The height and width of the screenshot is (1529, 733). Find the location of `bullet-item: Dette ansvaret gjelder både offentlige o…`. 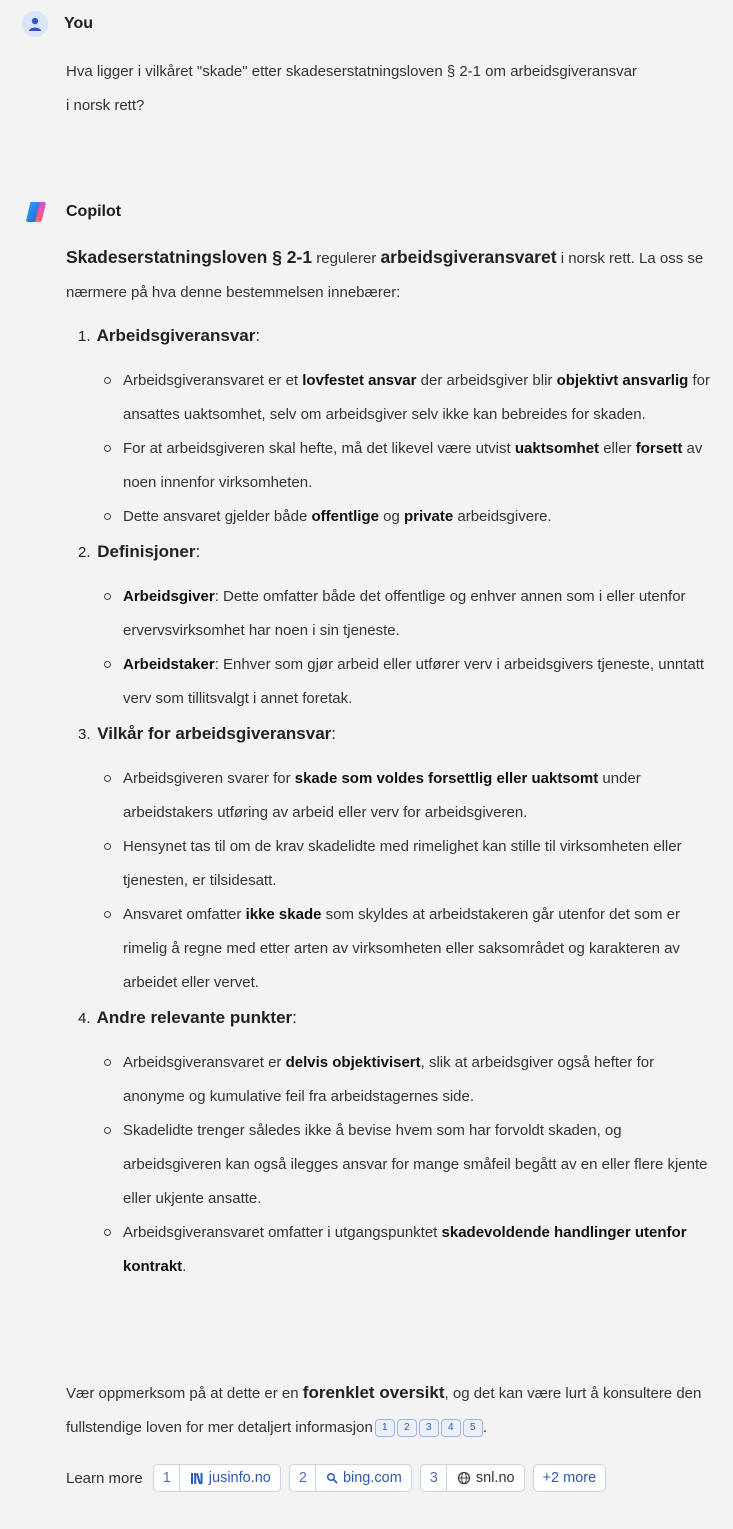

bullet-item: Dette ansvaret gjelder både offentlige o… is located at coordinates (391, 517).